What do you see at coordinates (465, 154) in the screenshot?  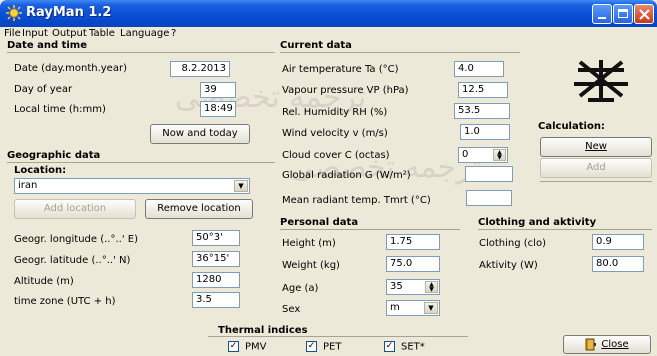 I see `cloud-cover-value: 0` at bounding box center [465, 154].